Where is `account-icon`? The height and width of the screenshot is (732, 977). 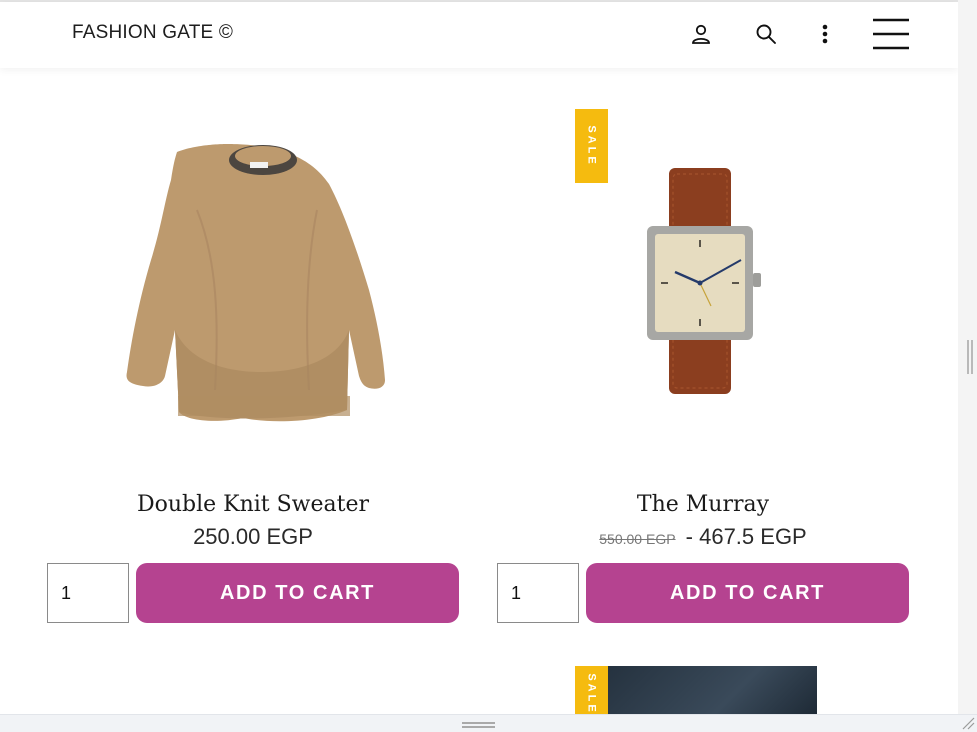 account-icon is located at coordinates (701, 34).